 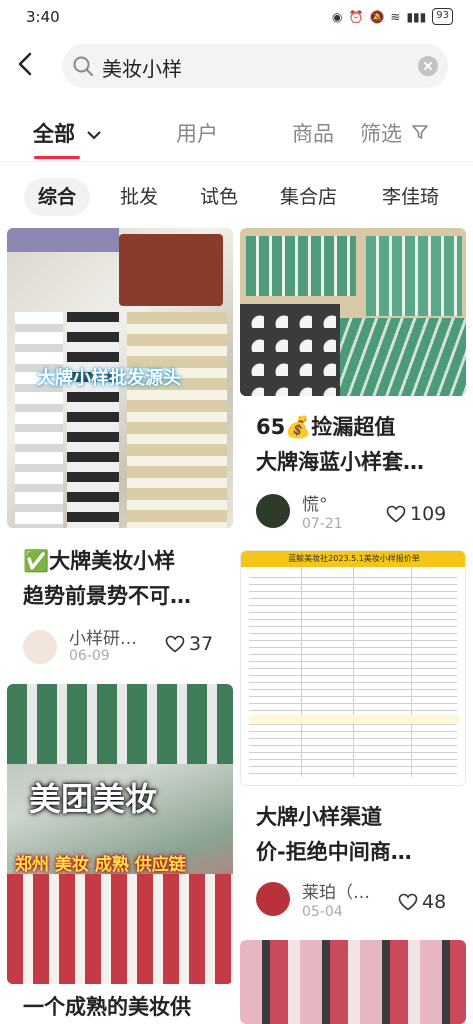 I want to click on note-title: 一个成熟的美妆供, so click(x=107, y=1007).